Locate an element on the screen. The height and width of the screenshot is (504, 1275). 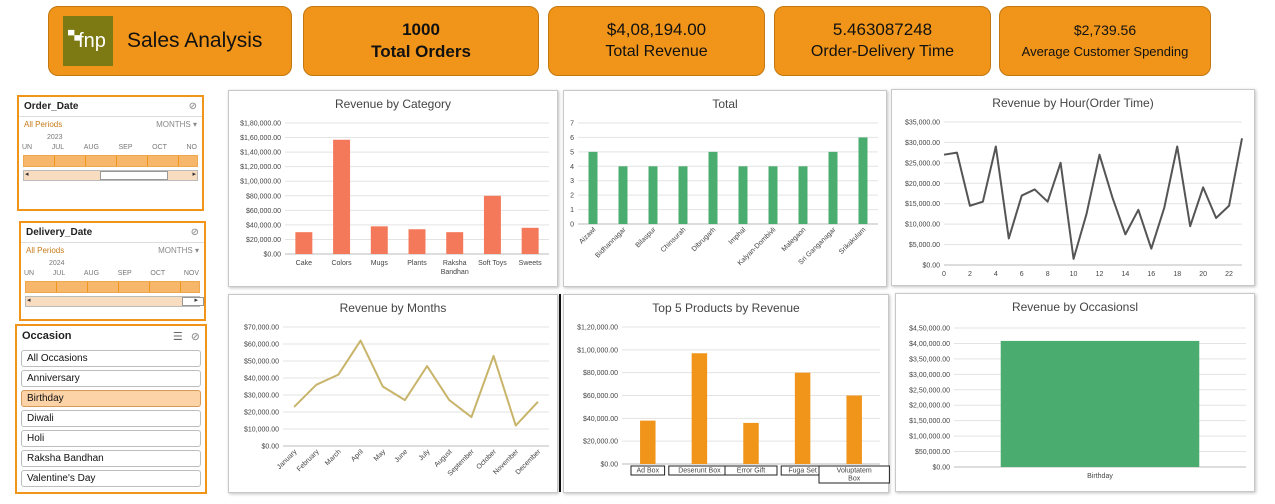
fnp-logo: ▀▄ fnp is located at coordinates (88, 41).